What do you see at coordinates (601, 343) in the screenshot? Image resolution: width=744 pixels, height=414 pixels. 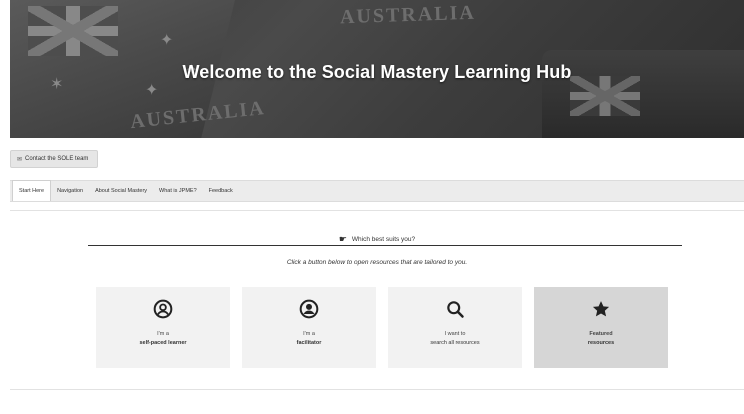 I see `card-line2: resources` at bounding box center [601, 343].